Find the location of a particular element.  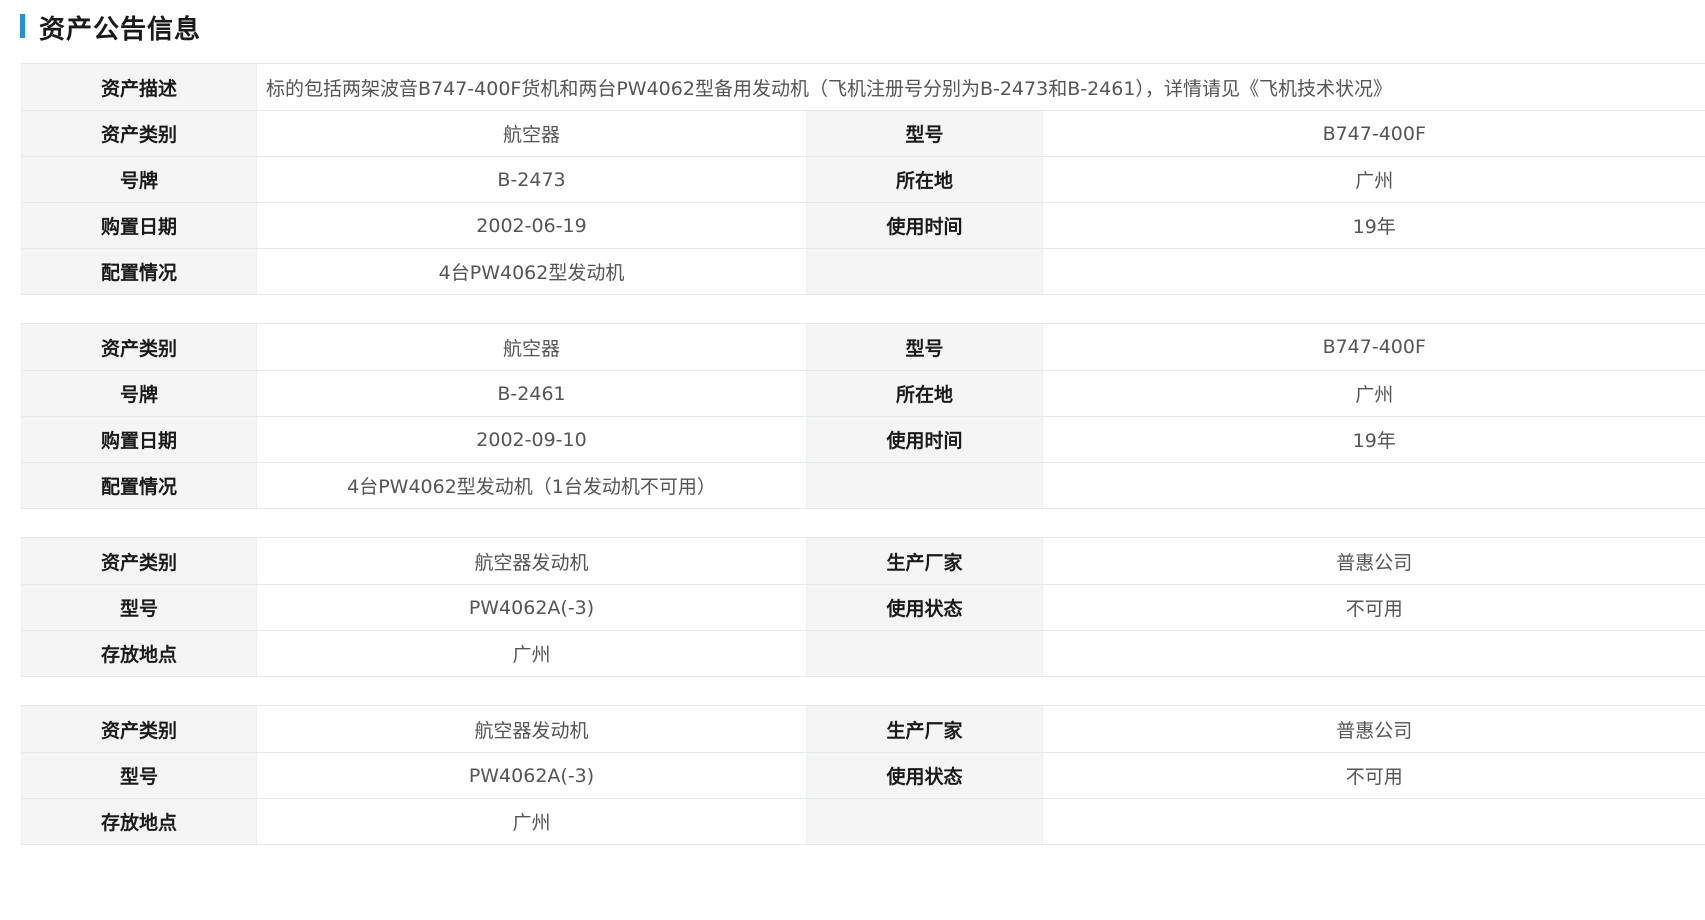

field-value: 4台PW4062型发动机（1台发动机不可用） is located at coordinates (531, 485).